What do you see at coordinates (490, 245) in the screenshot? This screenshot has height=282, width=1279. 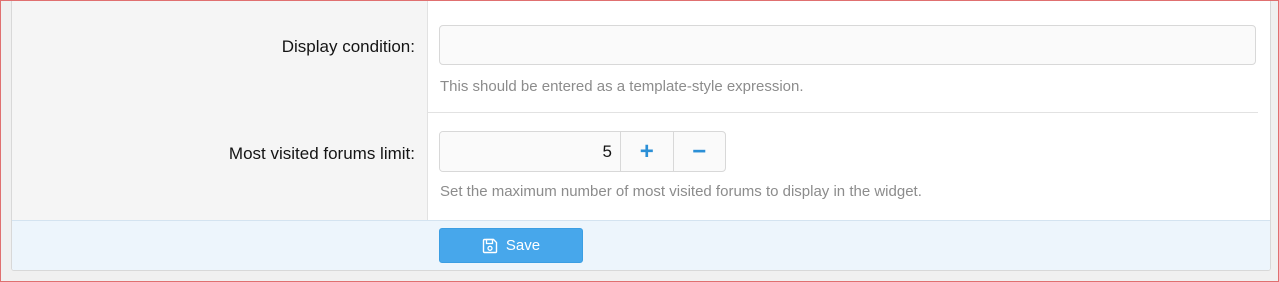 I see `floppy-disk-icon` at bounding box center [490, 245].